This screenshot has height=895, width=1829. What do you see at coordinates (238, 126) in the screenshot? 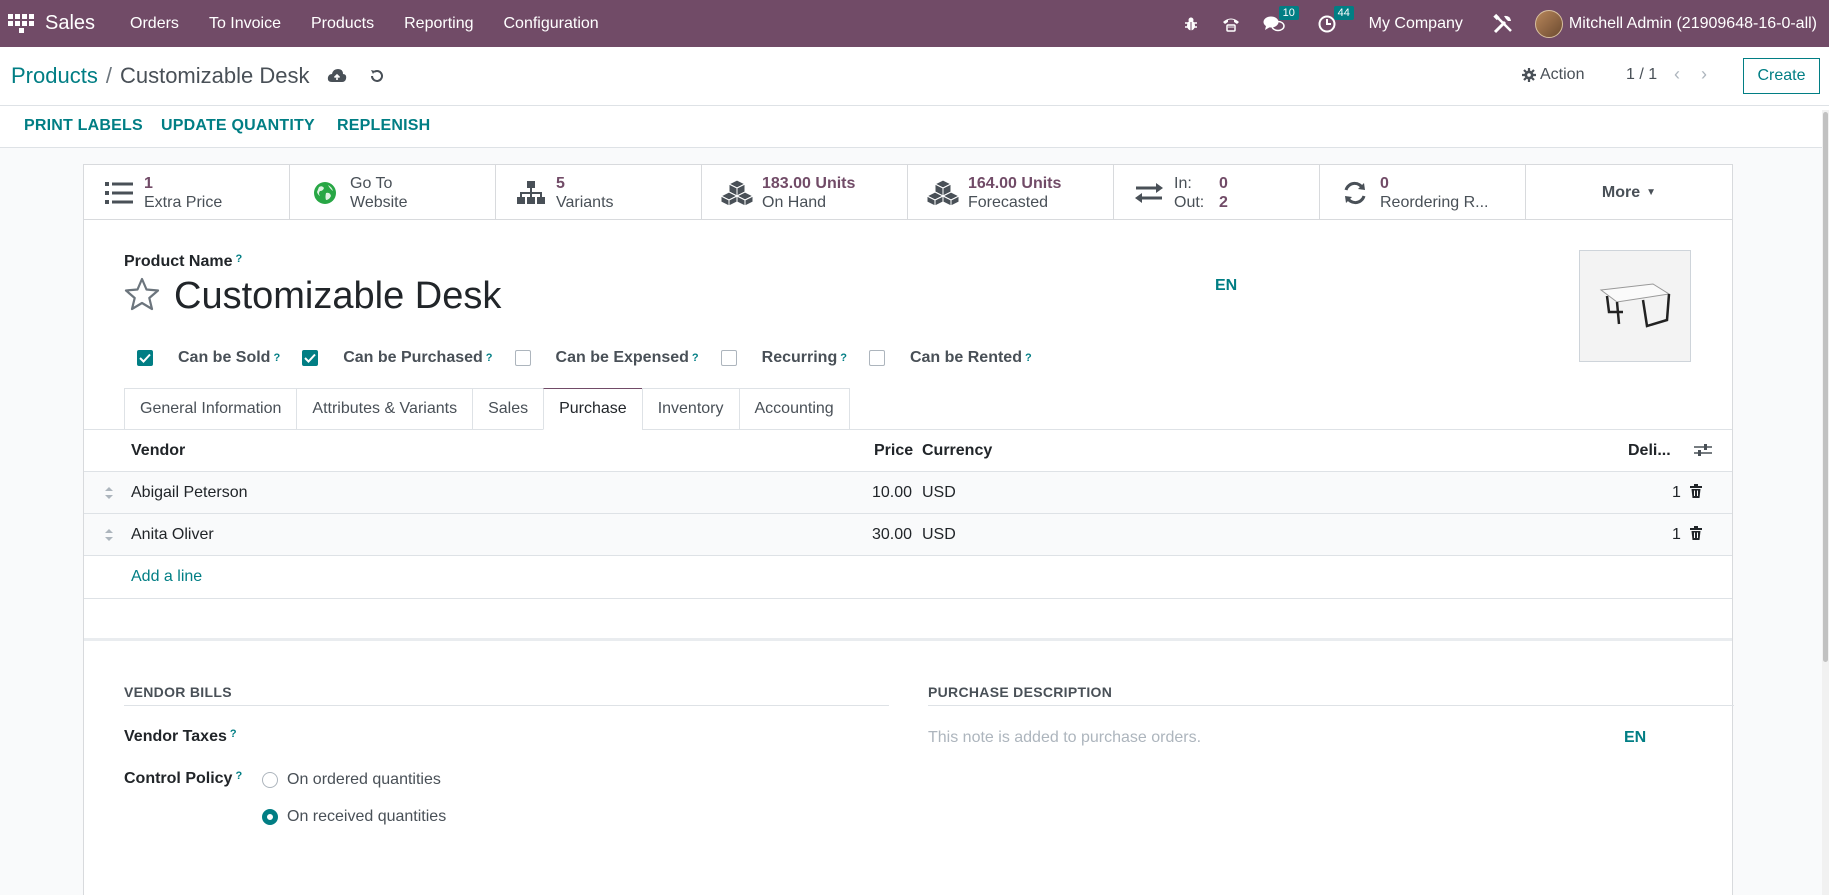
I see `update-quantity-button: UPDATE QUANTITY` at bounding box center [238, 126].